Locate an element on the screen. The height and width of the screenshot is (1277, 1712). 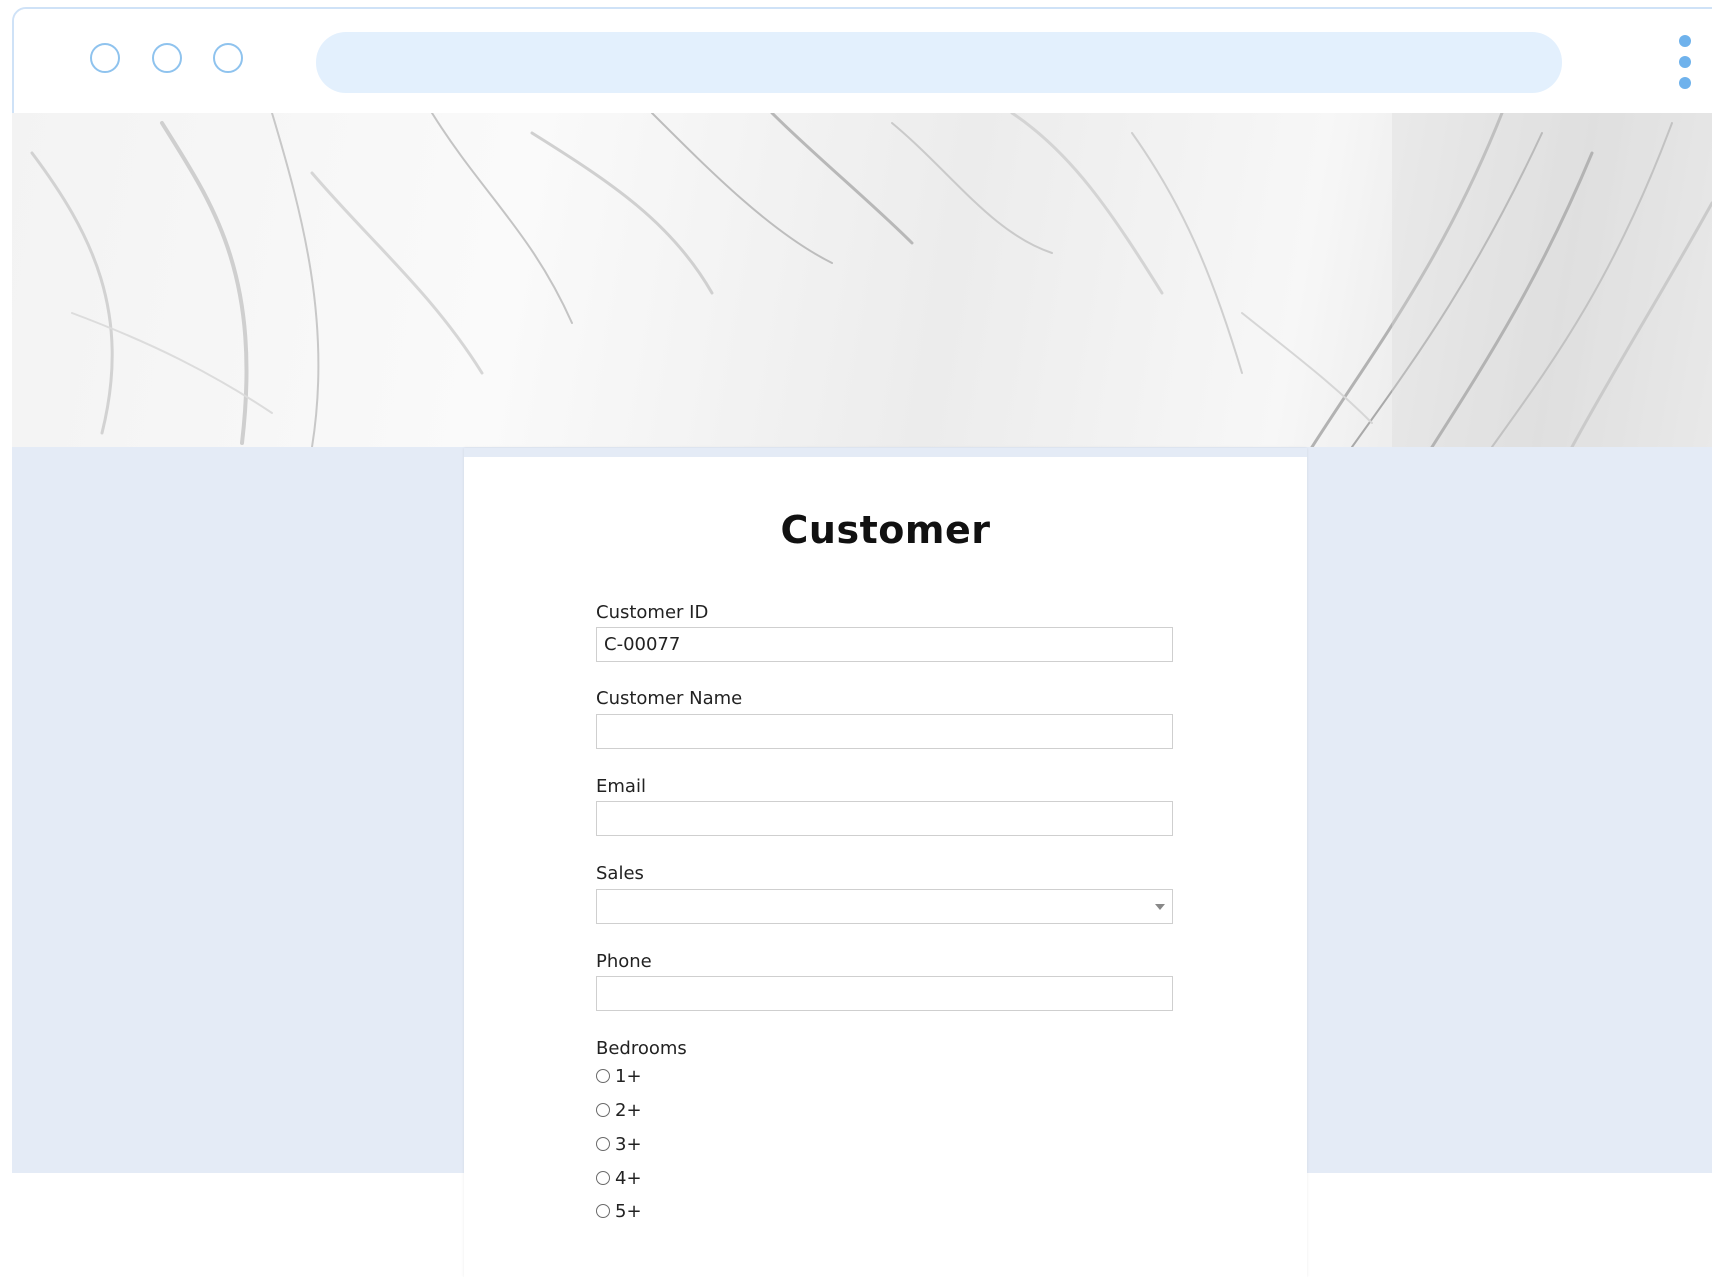
email-input is located at coordinates (884, 818).